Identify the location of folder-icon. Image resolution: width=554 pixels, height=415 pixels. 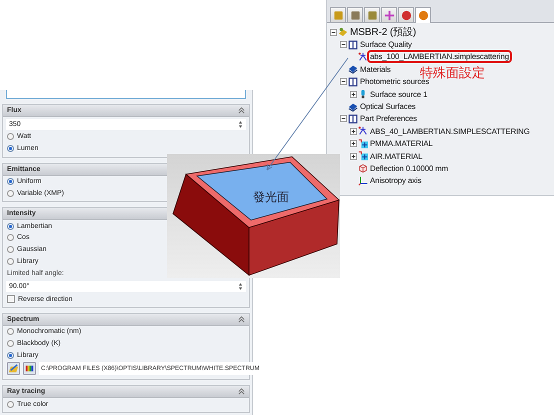
(13, 369).